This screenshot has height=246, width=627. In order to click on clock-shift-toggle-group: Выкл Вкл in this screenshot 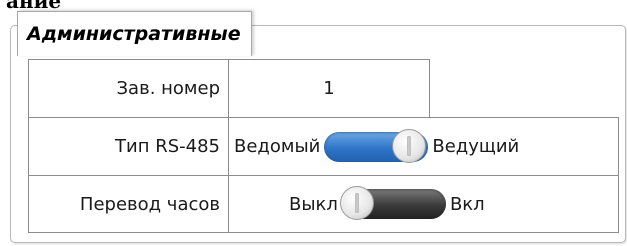, I will do `click(387, 203)`.